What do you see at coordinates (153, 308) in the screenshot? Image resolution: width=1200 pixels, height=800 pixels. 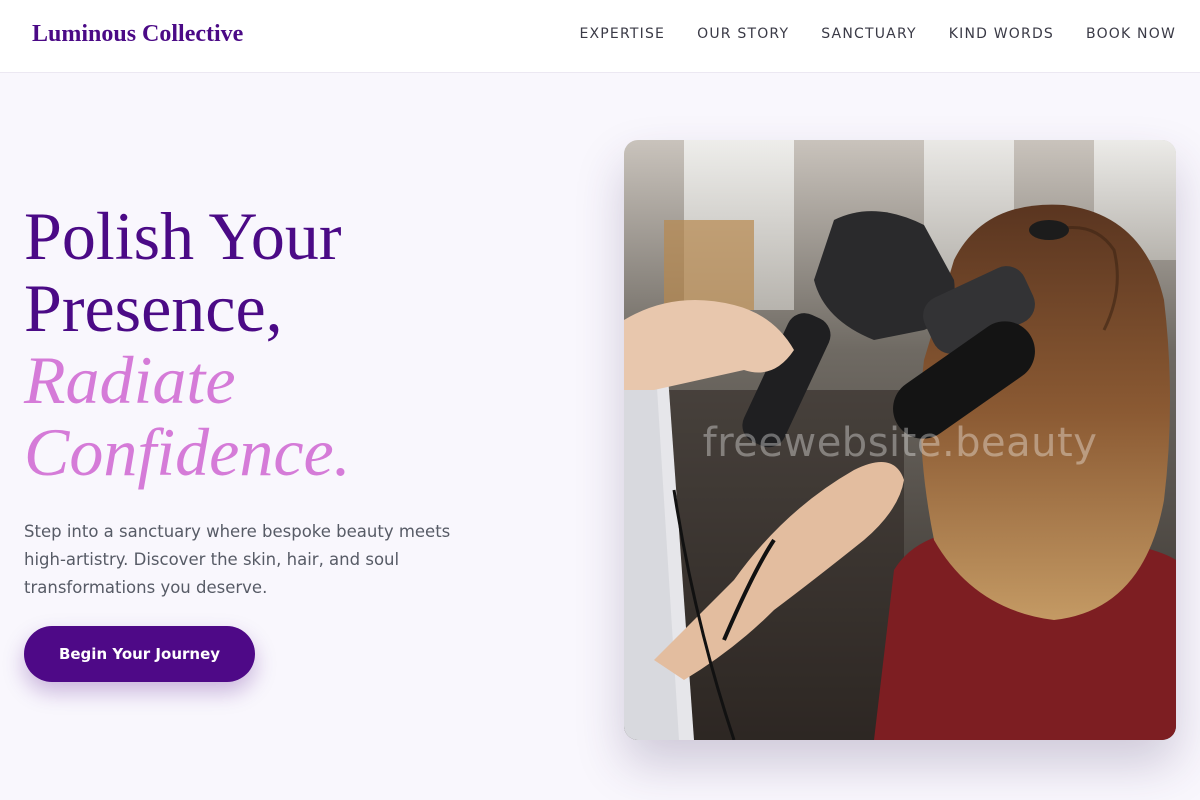 I see `hero-heading-line-2: Presence,` at bounding box center [153, 308].